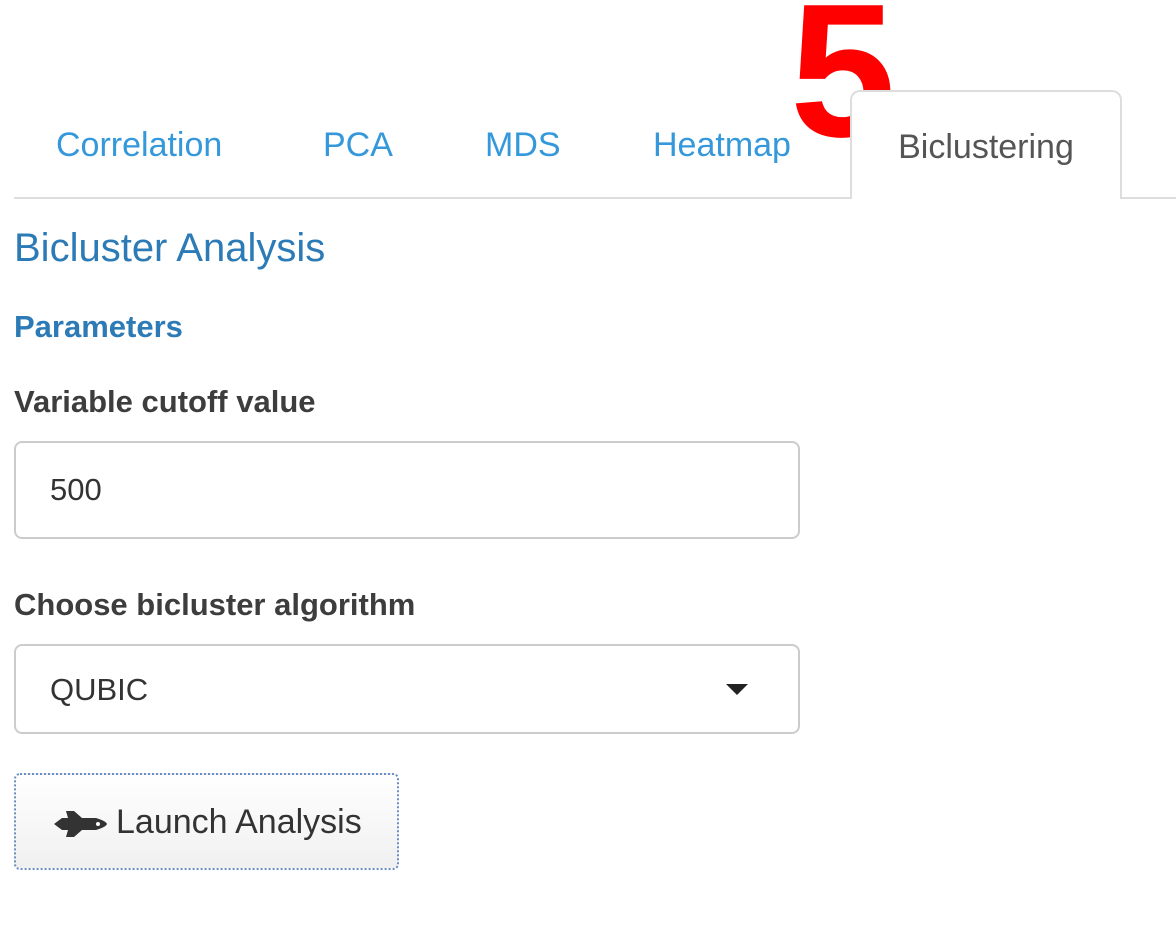  What do you see at coordinates (358, 143) in the screenshot?
I see `tab-pca: PCA` at bounding box center [358, 143].